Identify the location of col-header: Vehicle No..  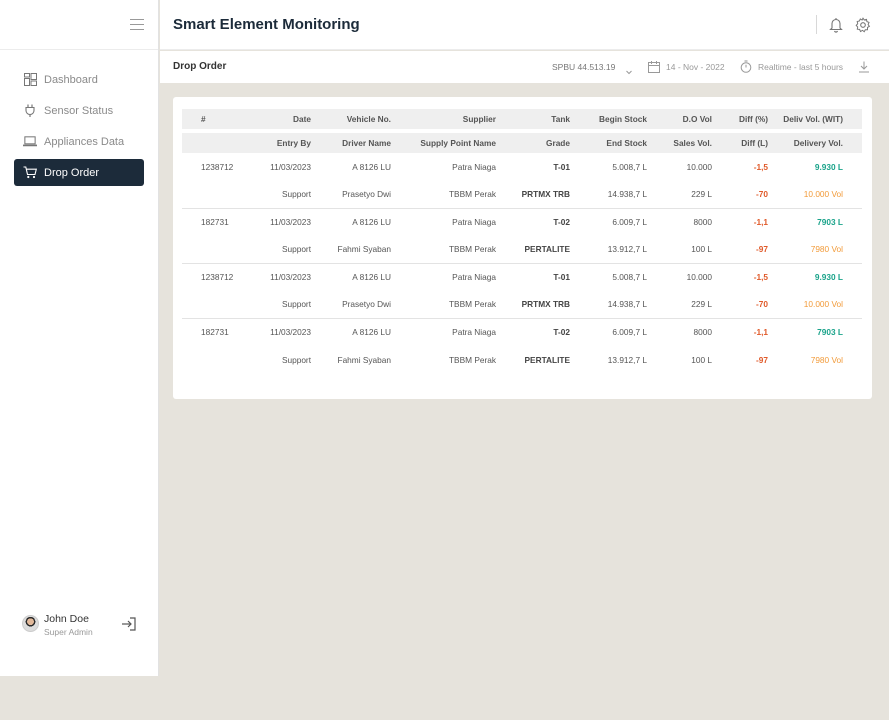
(357, 120).